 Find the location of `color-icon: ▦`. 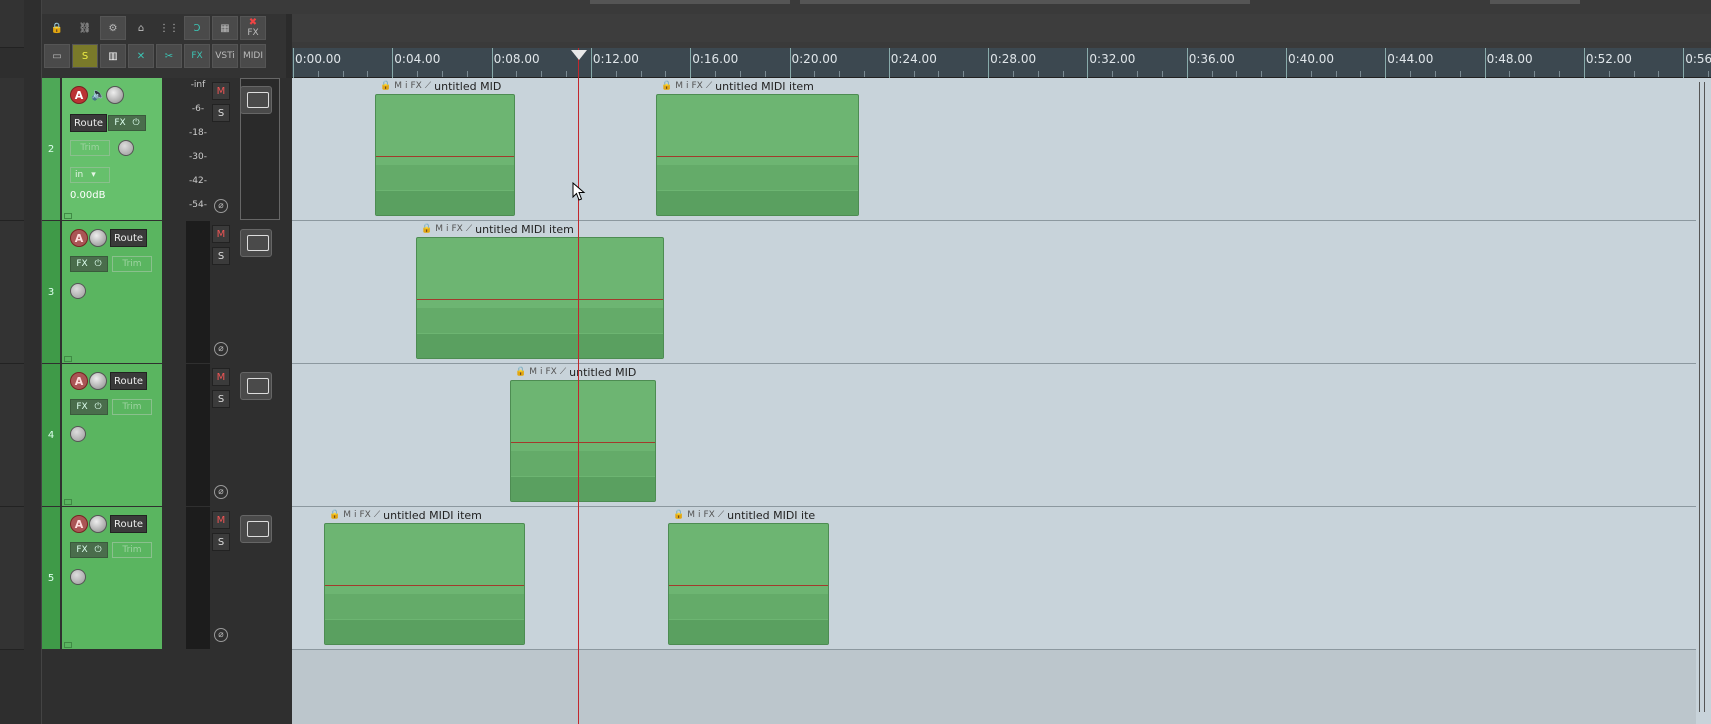

color-icon: ▦ is located at coordinates (225, 28).